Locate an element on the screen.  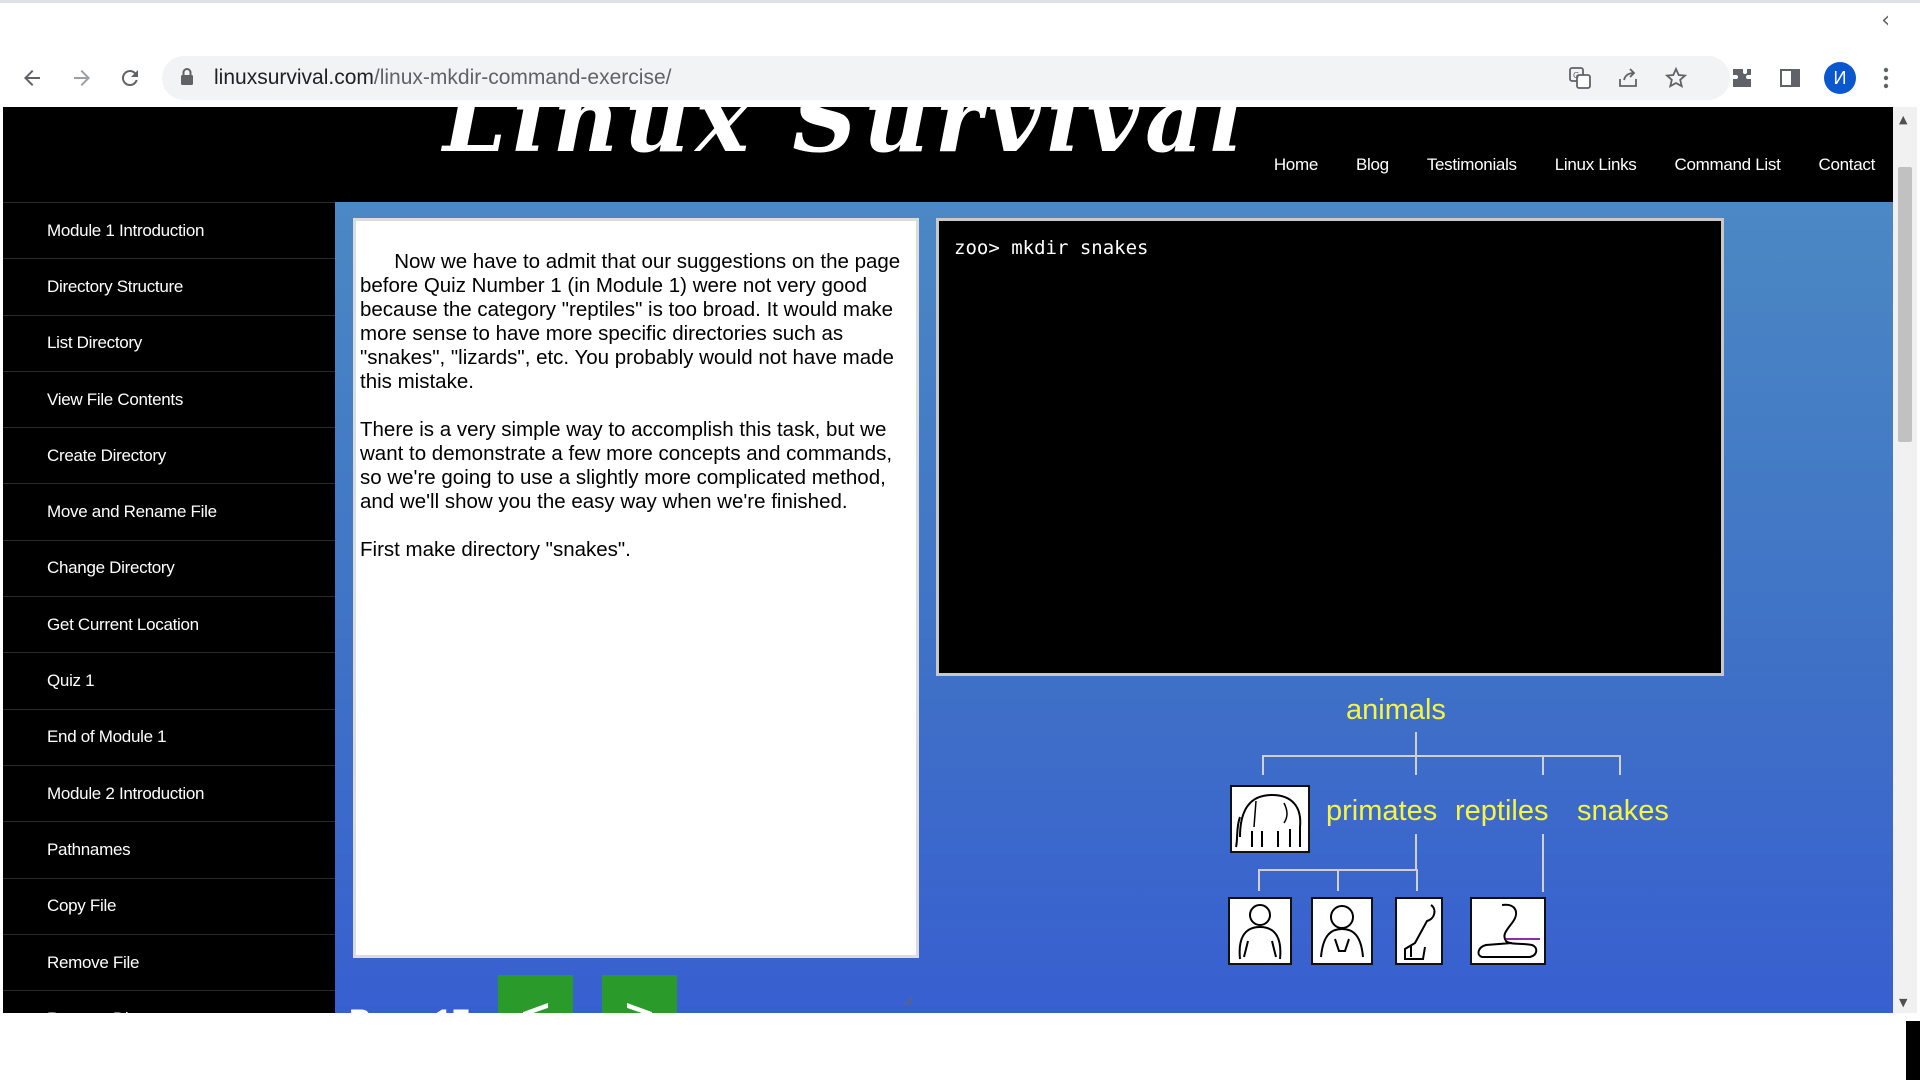
sidebar-item-move-and-rename-file: Move and Rename File is located at coordinates (169, 511).